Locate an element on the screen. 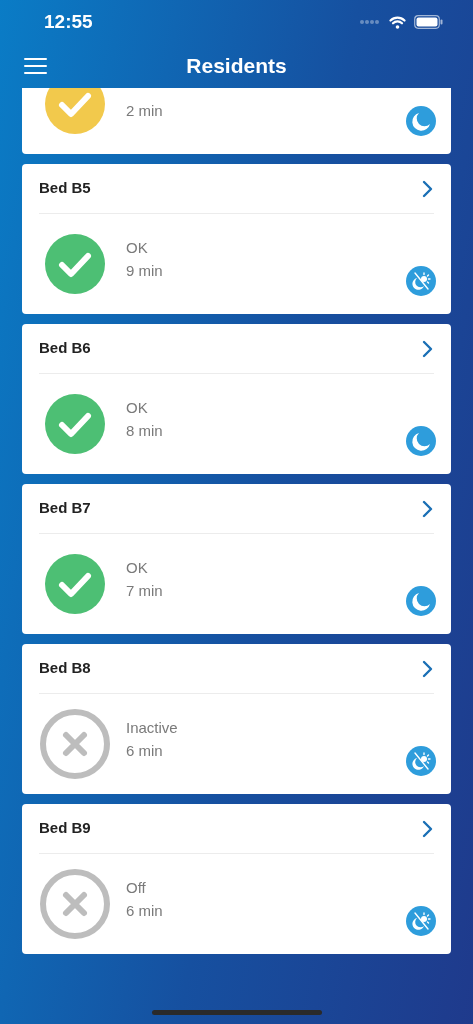  resident-card: 2 min is located at coordinates (236, 121).